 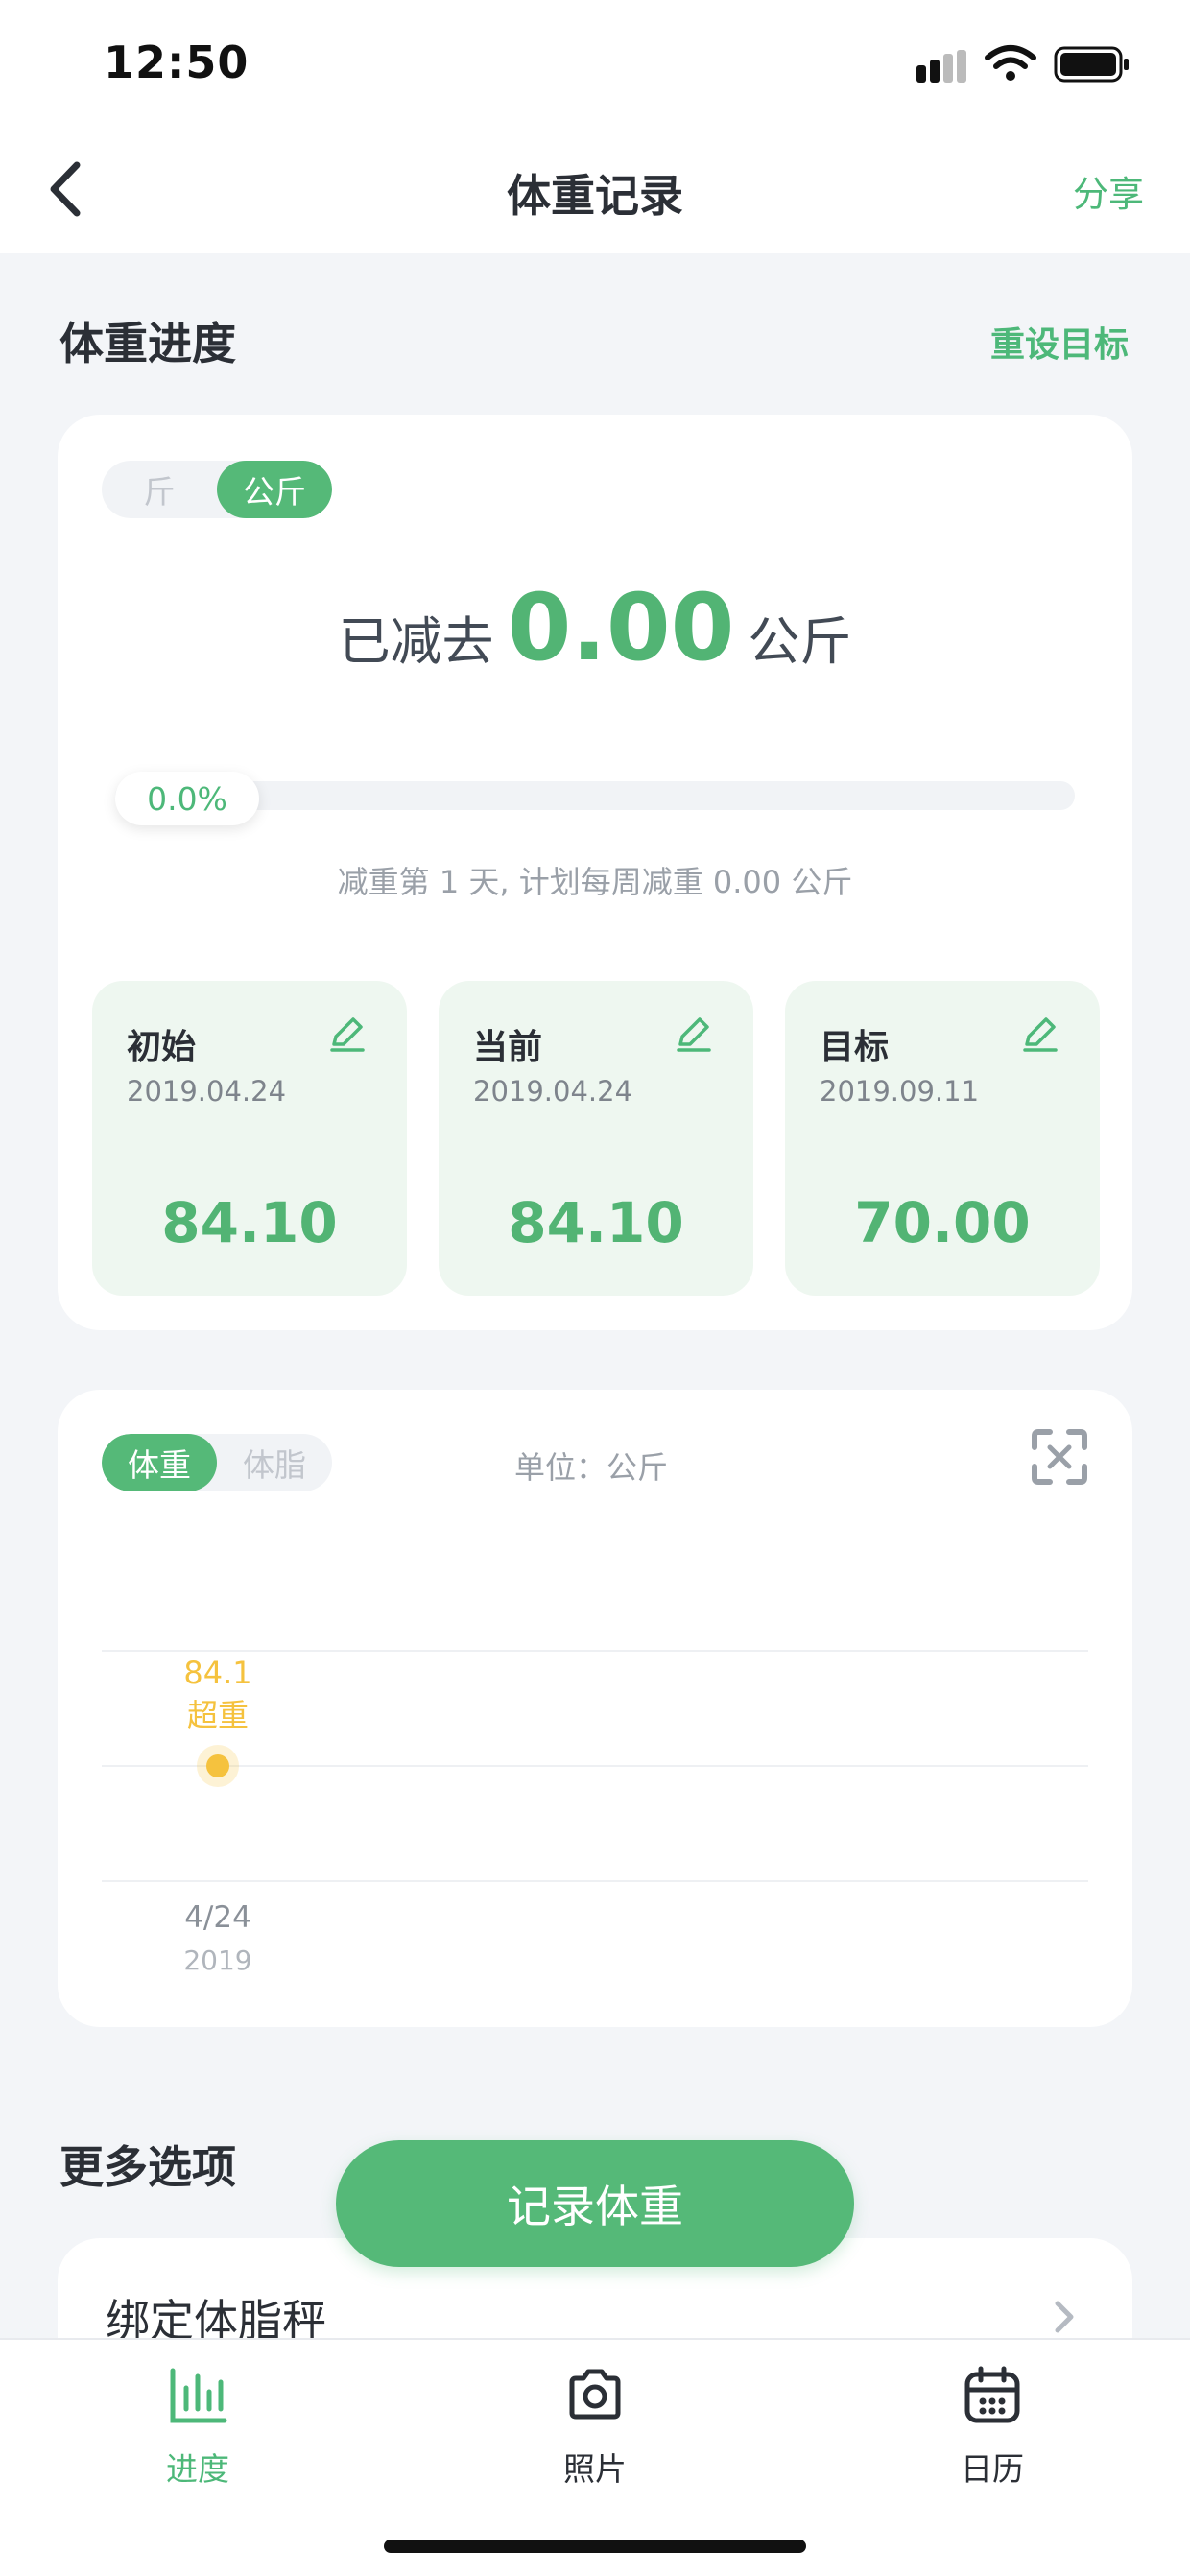 I want to click on progress-section-title: 体重进度, so click(x=148, y=344).